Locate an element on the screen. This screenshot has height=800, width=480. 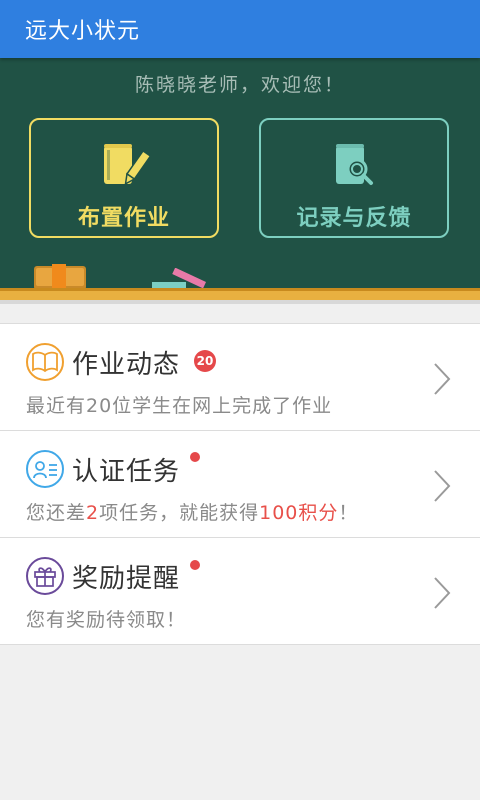
record-feedback-button: 记录与反馈 is located at coordinates (354, 178).